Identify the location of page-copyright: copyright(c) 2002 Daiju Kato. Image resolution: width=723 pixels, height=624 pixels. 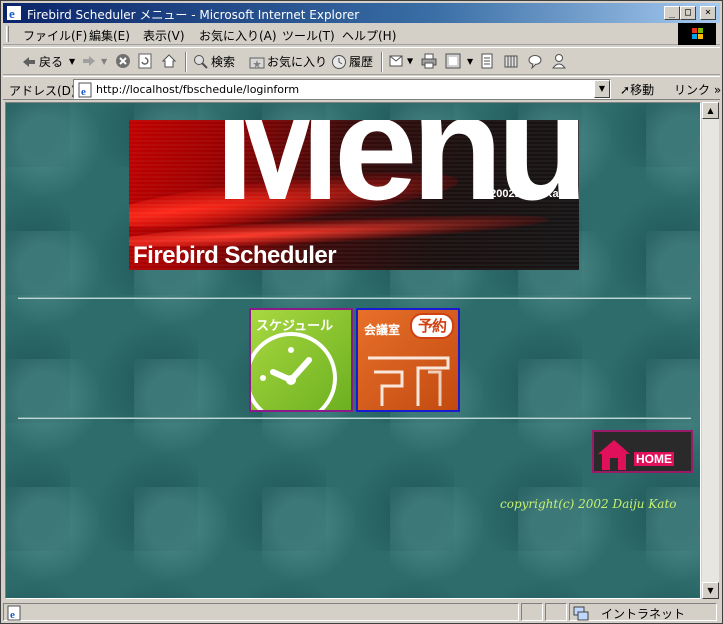
(588, 504).